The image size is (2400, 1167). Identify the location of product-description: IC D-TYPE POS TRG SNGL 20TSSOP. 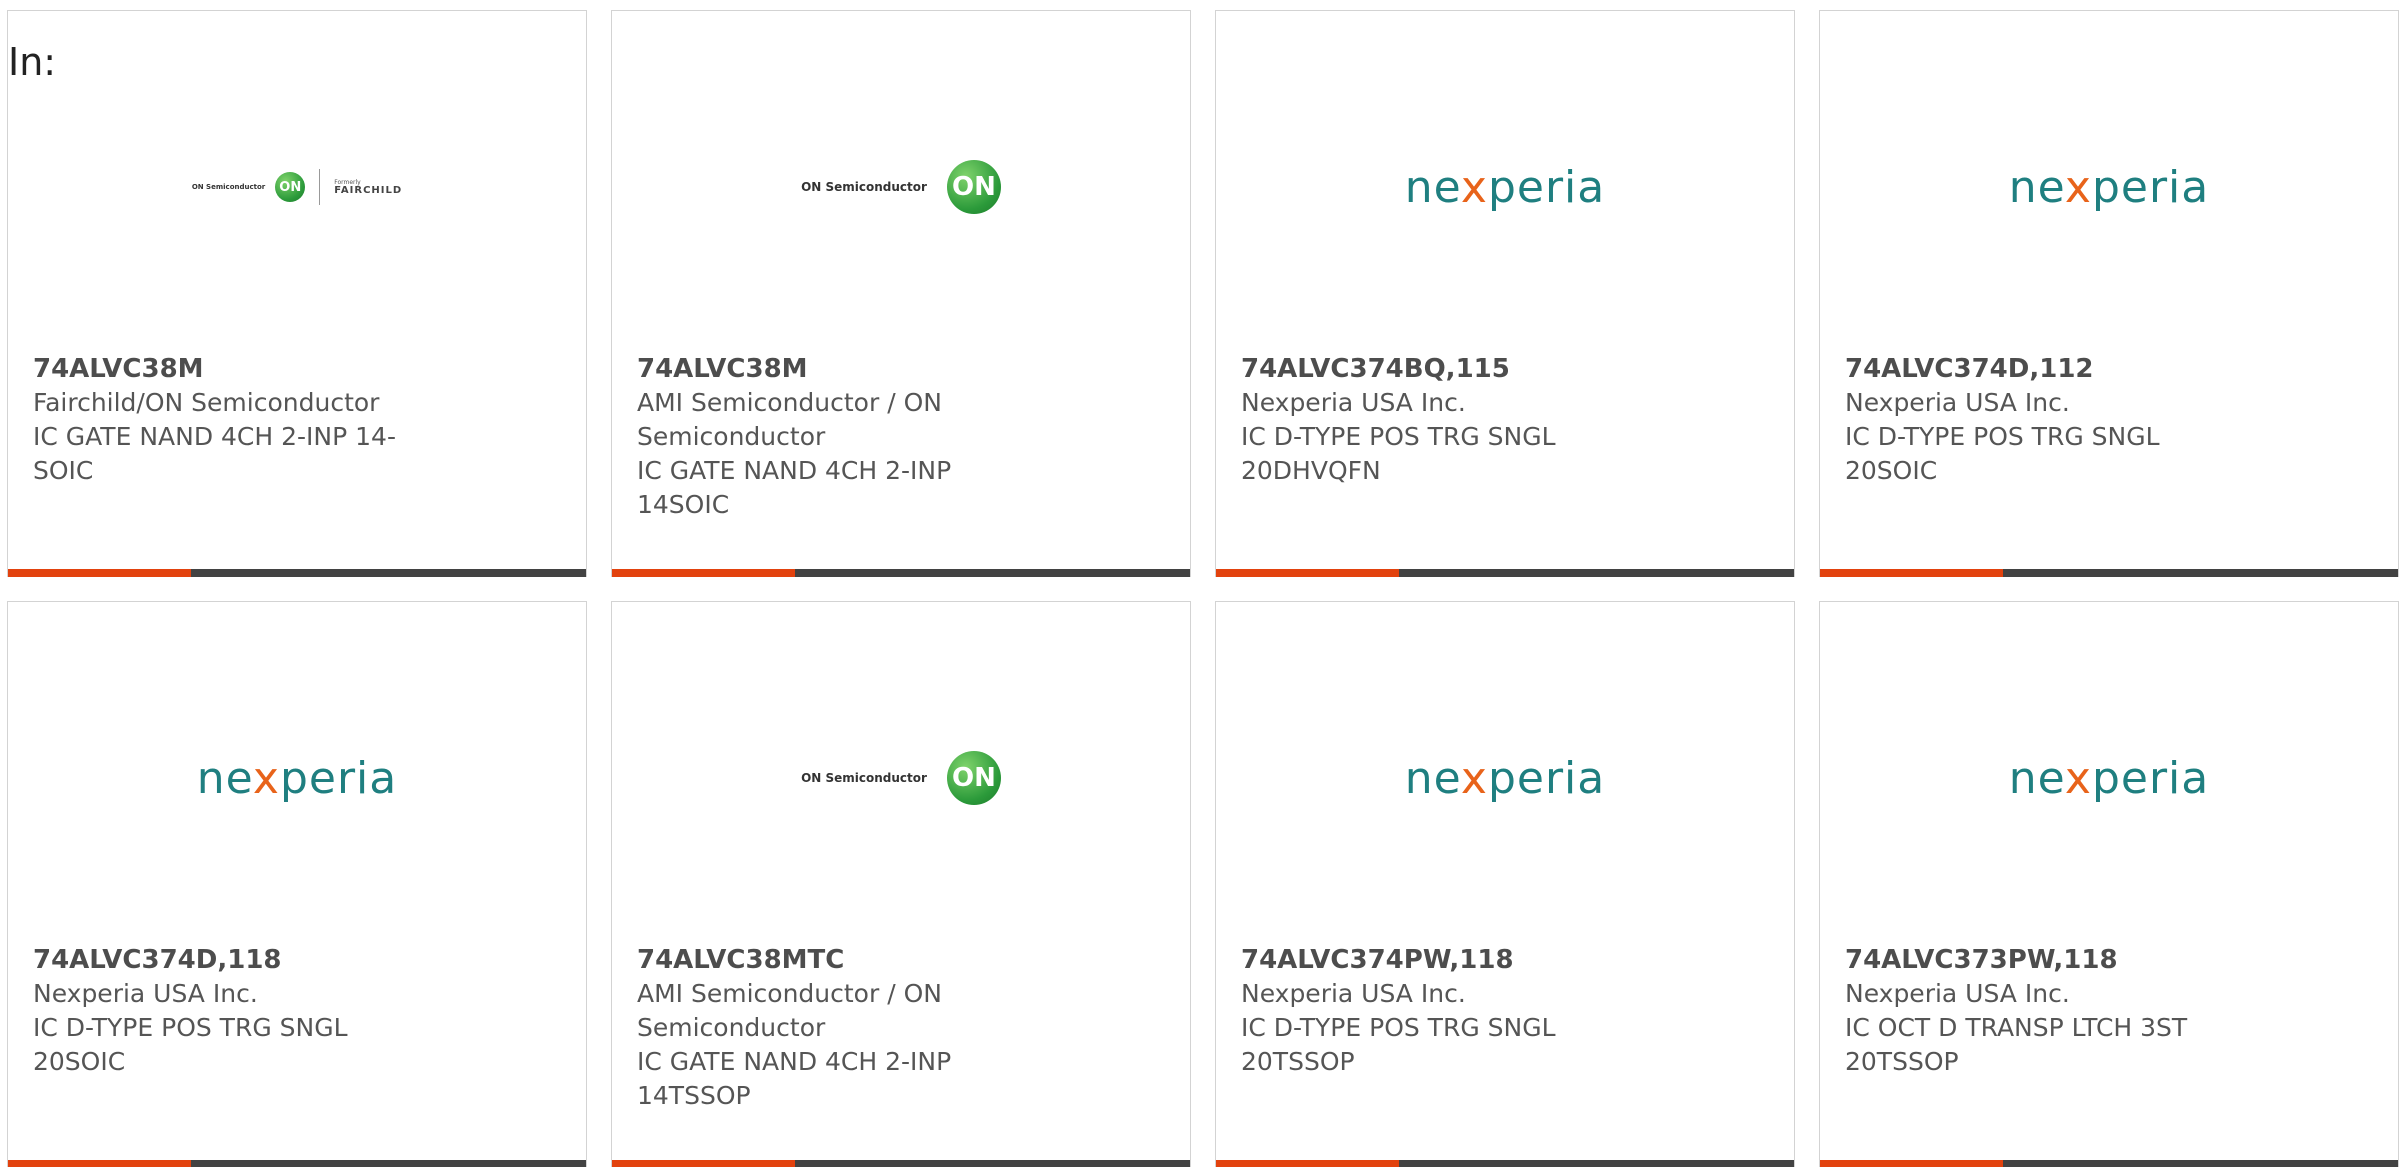
(1398, 1044).